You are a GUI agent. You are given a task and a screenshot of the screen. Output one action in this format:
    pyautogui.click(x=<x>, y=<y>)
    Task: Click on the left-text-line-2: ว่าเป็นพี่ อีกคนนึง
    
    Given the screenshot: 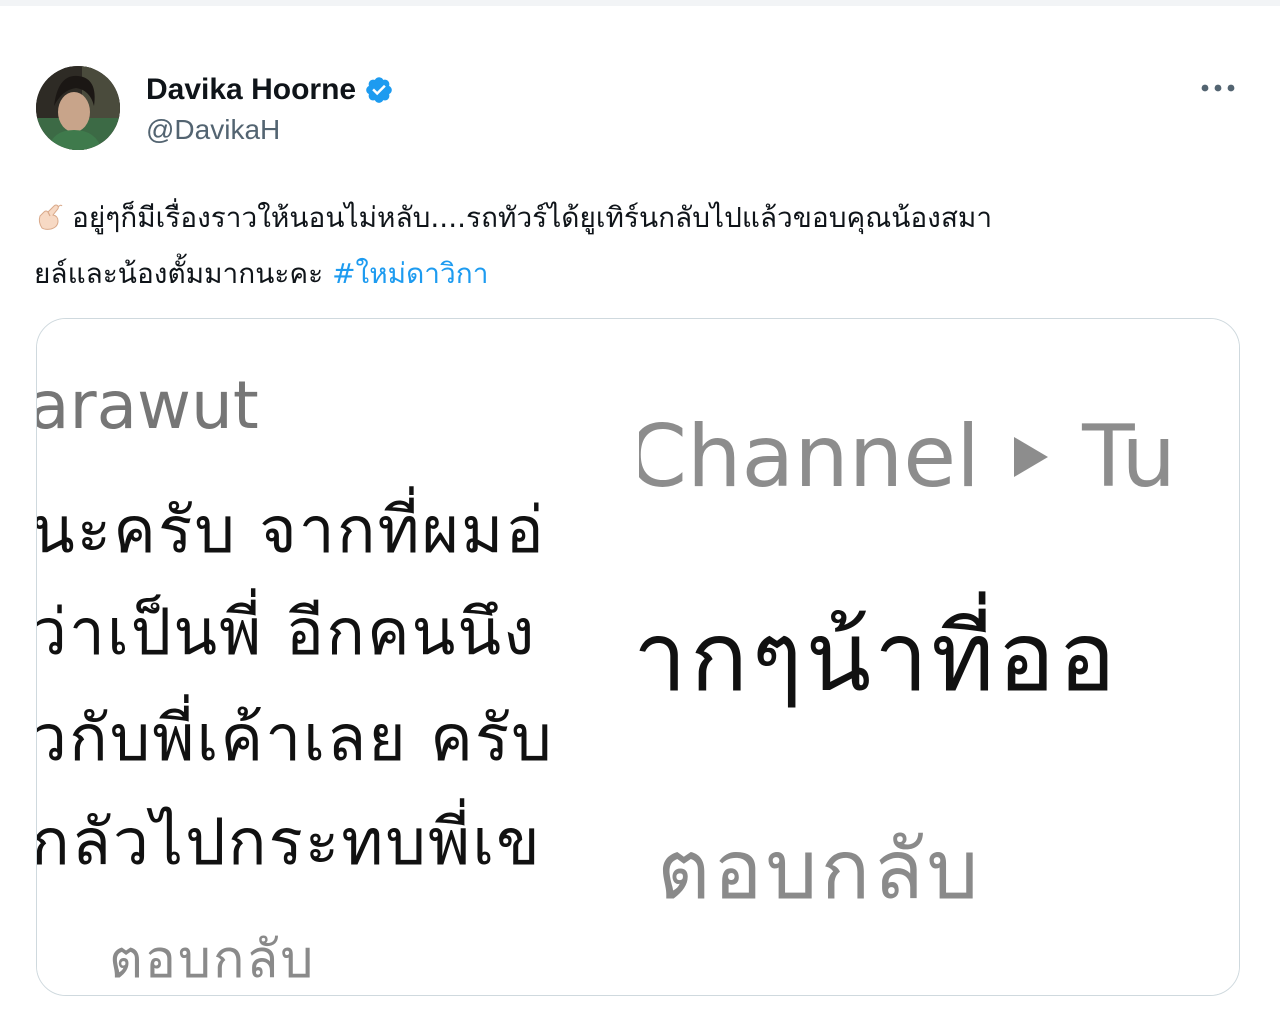 What is the action you would take?
    pyautogui.click(x=287, y=633)
    